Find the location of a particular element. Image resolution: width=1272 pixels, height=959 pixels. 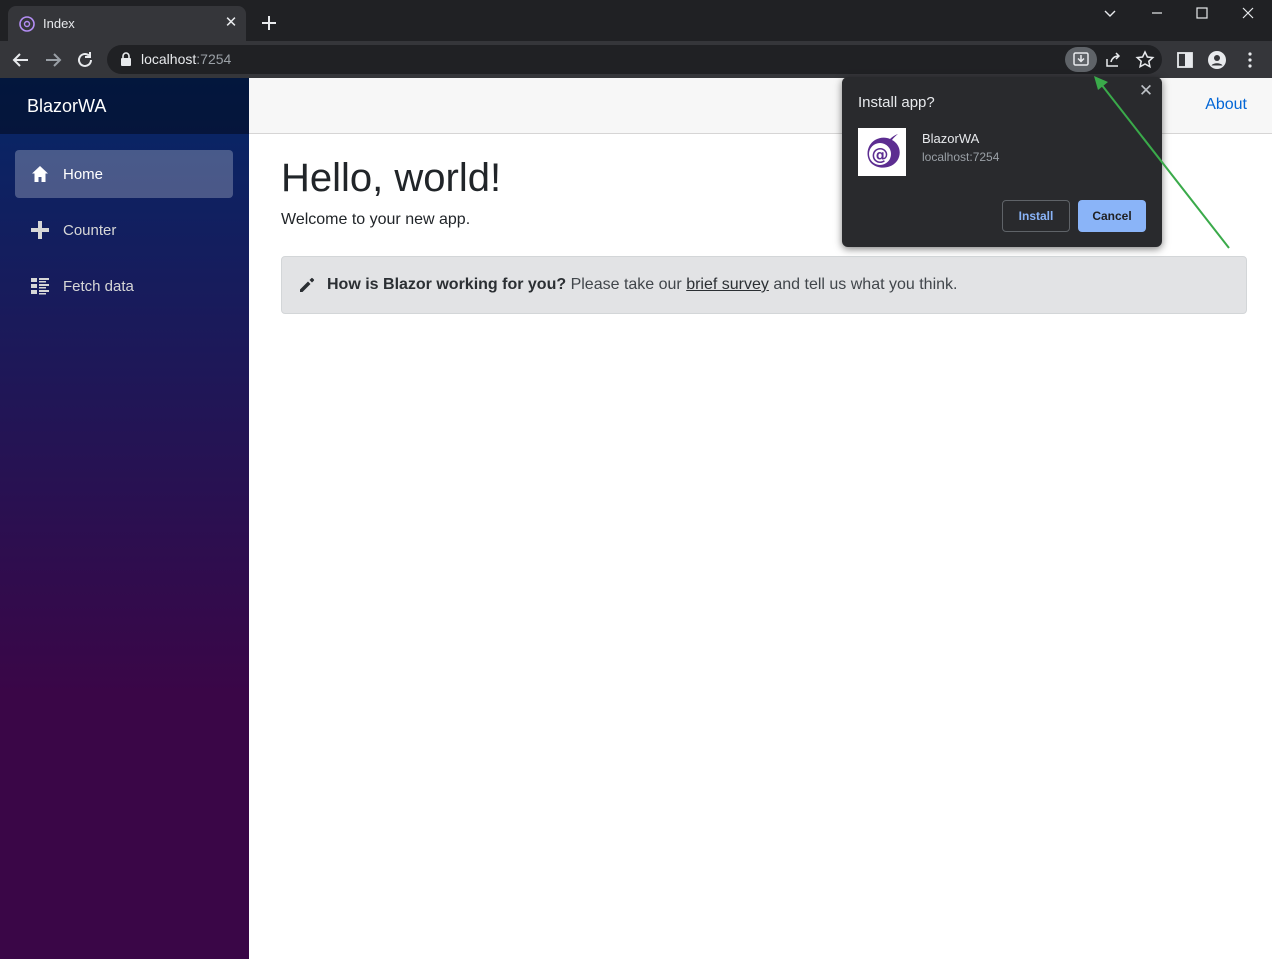

brand-bar: BlazorWA is located at coordinates (124, 106).